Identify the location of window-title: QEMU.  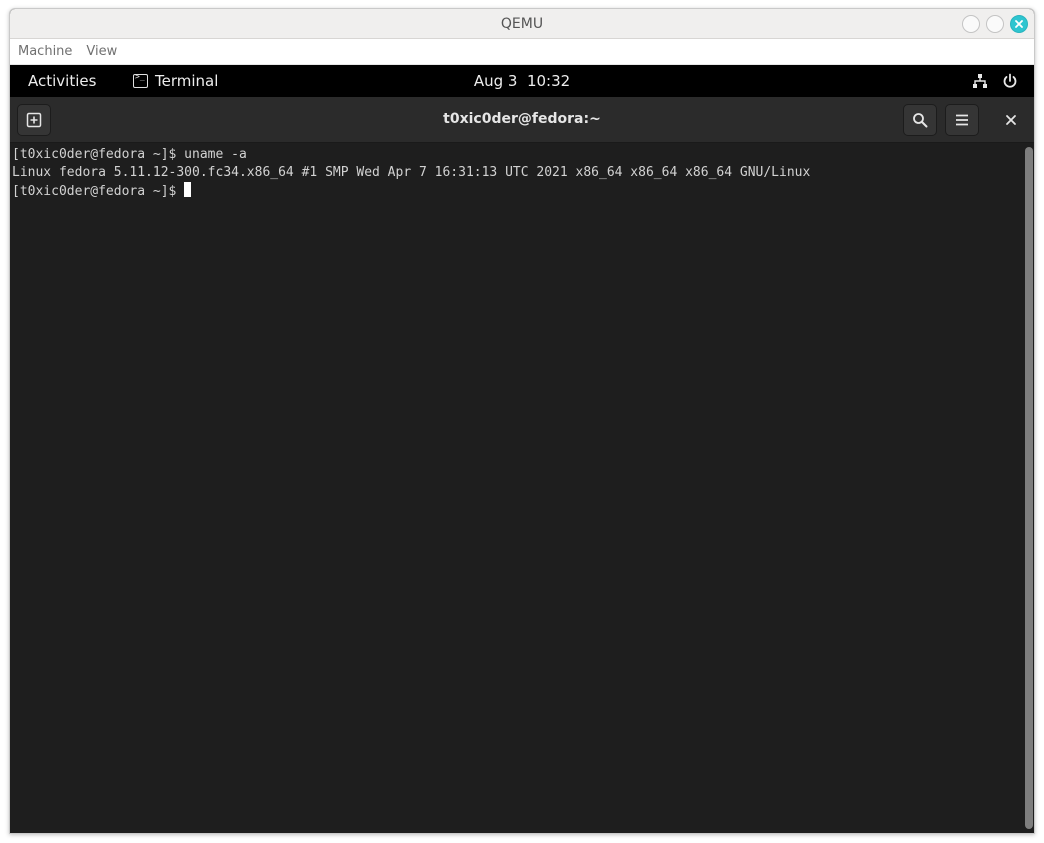
(522, 23).